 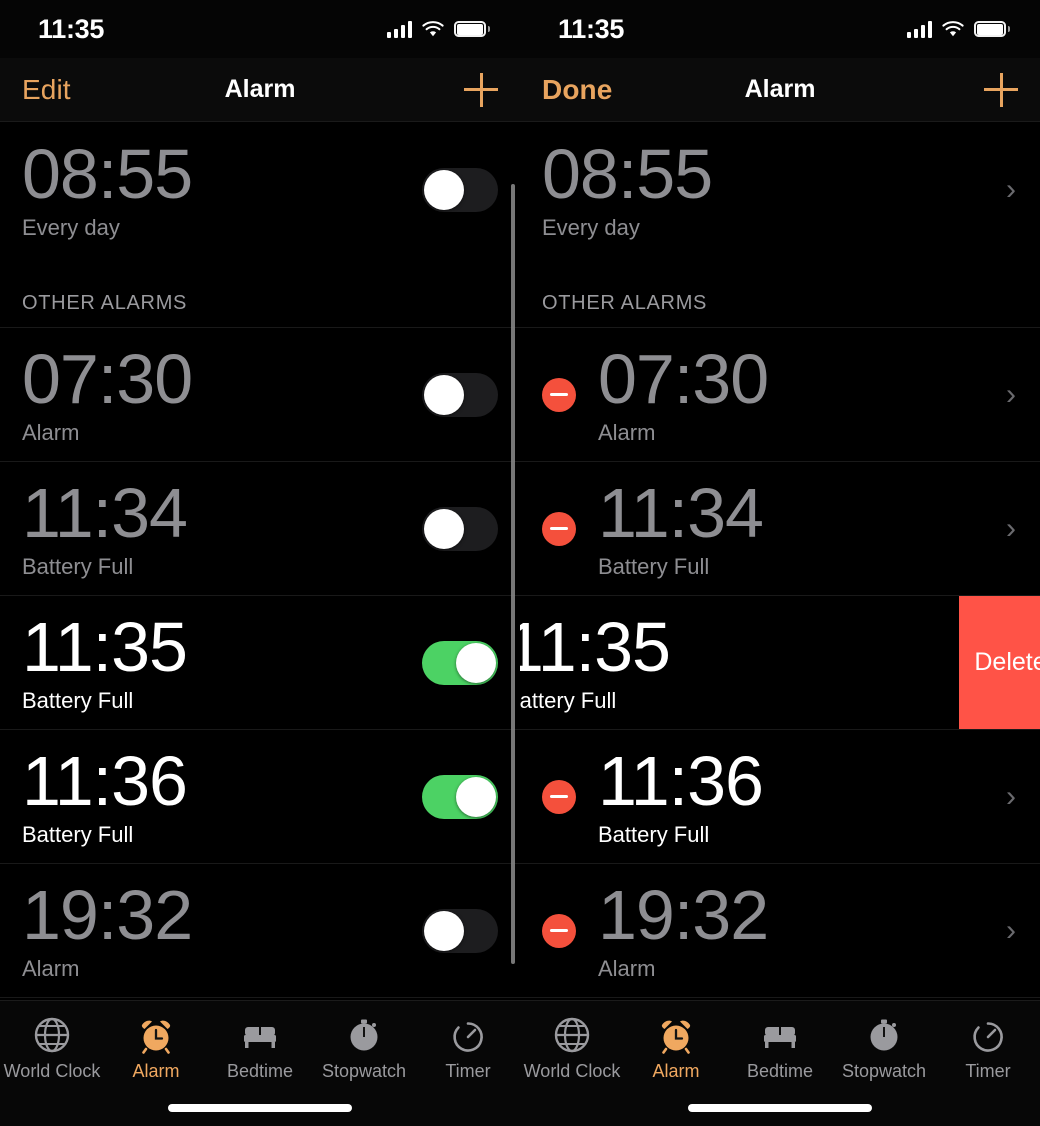 What do you see at coordinates (780, 797) in the screenshot?
I see `alarm-row: 11:36 Battery Full ›` at bounding box center [780, 797].